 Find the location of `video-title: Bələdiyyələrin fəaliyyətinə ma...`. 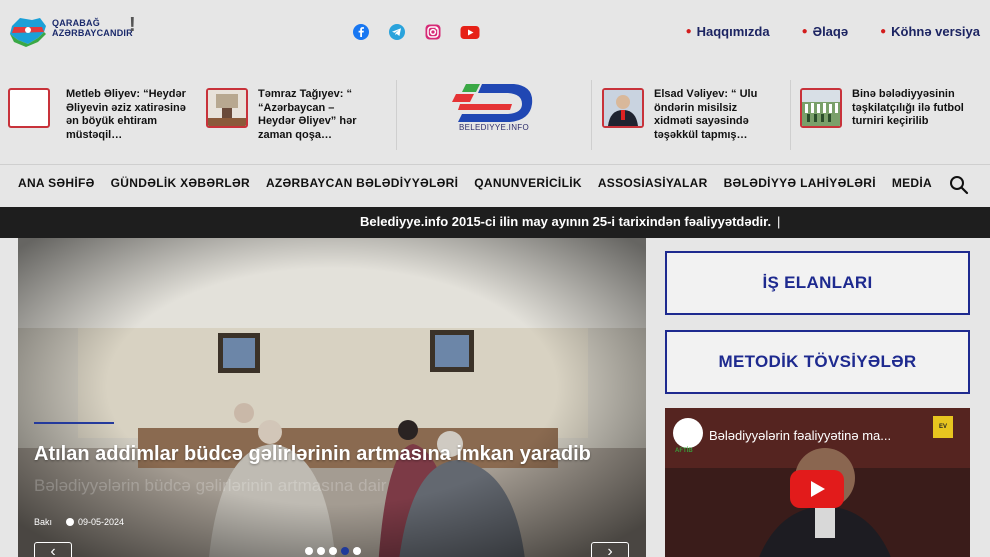

video-title: Bələdiyyələrin fəaliyyətinə ma... is located at coordinates (800, 435).